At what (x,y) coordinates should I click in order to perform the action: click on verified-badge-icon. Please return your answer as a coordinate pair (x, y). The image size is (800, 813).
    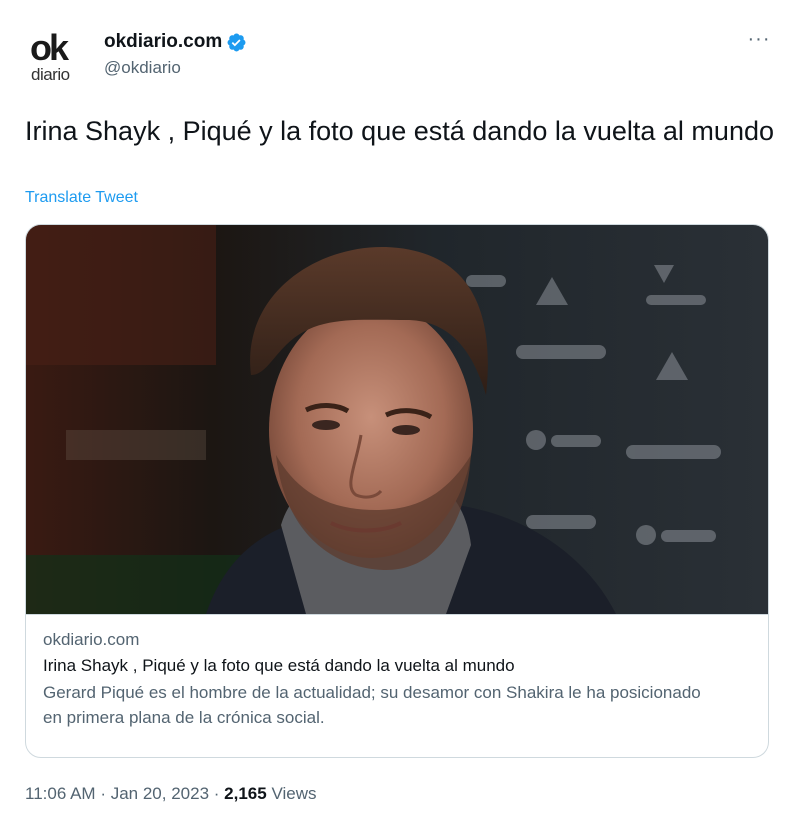
    Looking at the image, I should click on (236, 42).